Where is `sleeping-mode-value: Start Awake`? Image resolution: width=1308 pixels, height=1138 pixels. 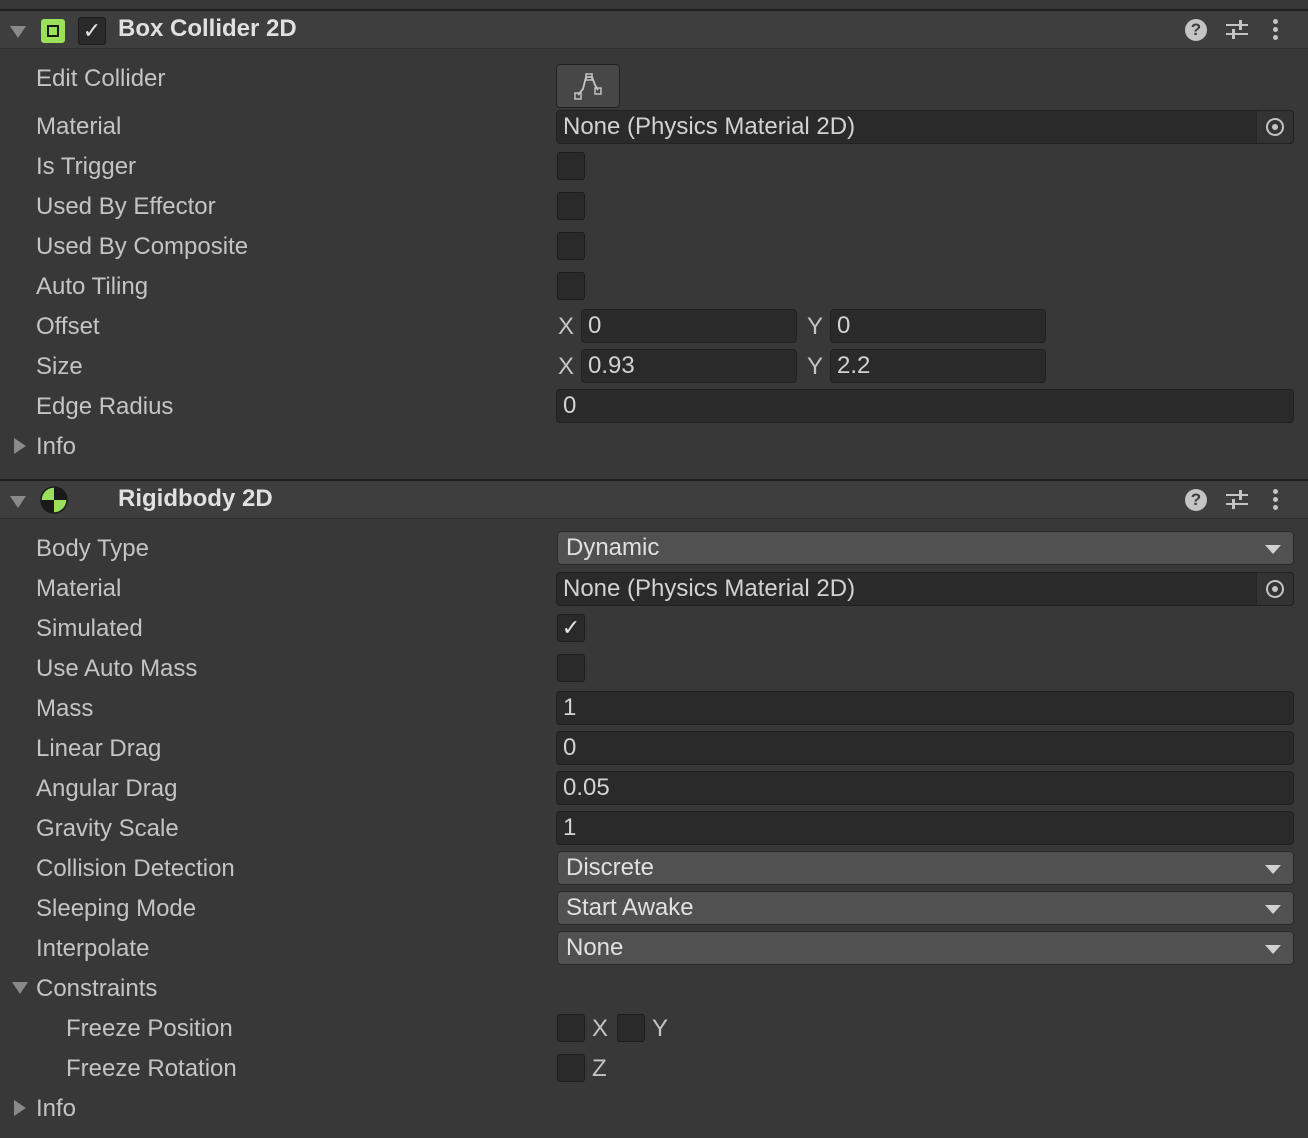
sleeping-mode-value: Start Awake is located at coordinates (630, 907).